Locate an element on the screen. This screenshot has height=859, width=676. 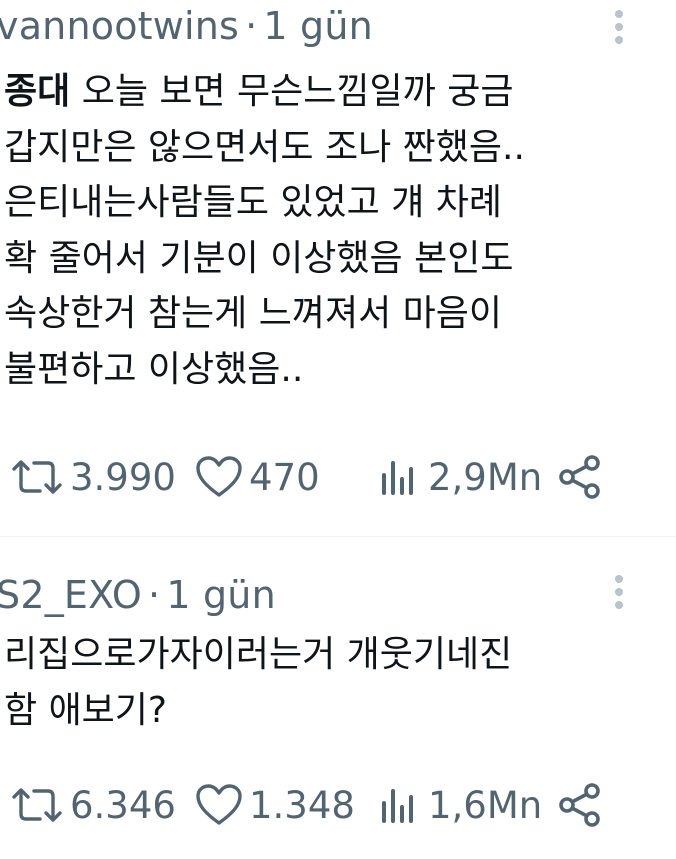
tweet-line: 속상한거 참는게 느껴져서 마음이 is located at coordinates (253, 313).